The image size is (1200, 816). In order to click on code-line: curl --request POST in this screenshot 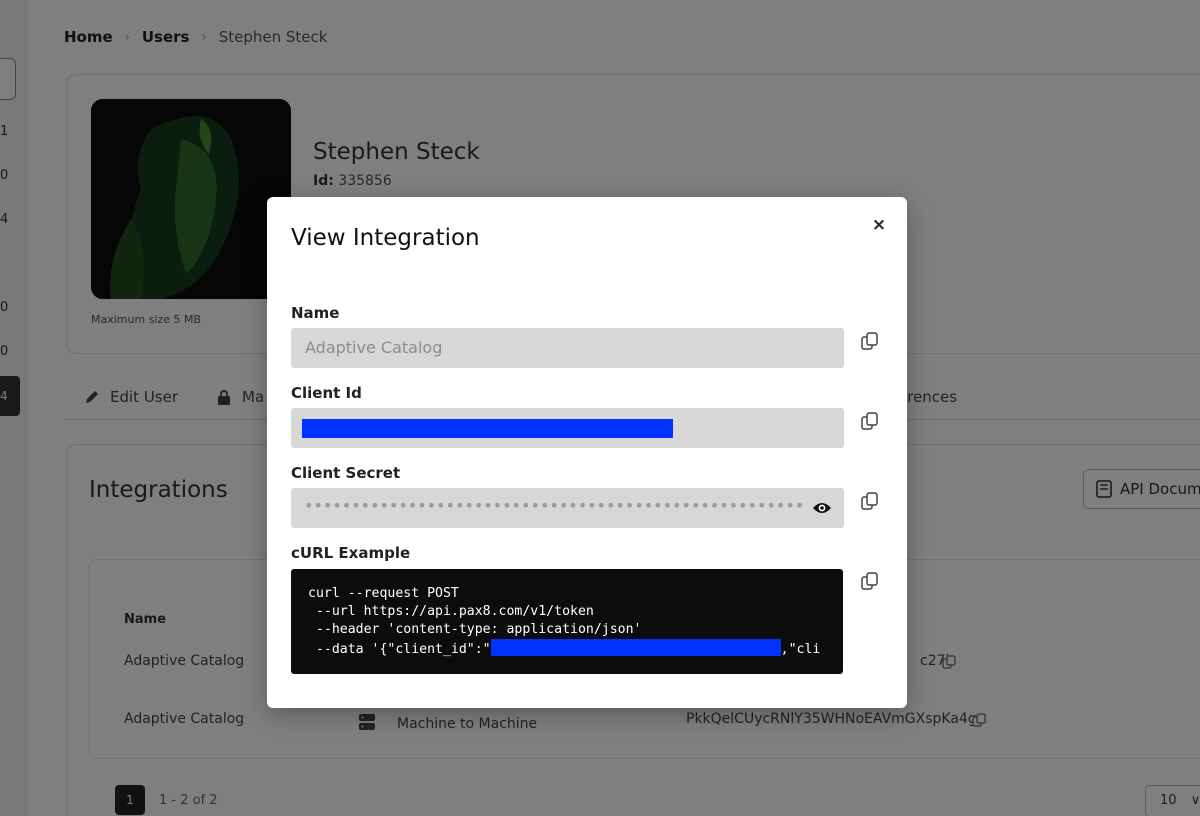, I will do `click(383, 593)`.